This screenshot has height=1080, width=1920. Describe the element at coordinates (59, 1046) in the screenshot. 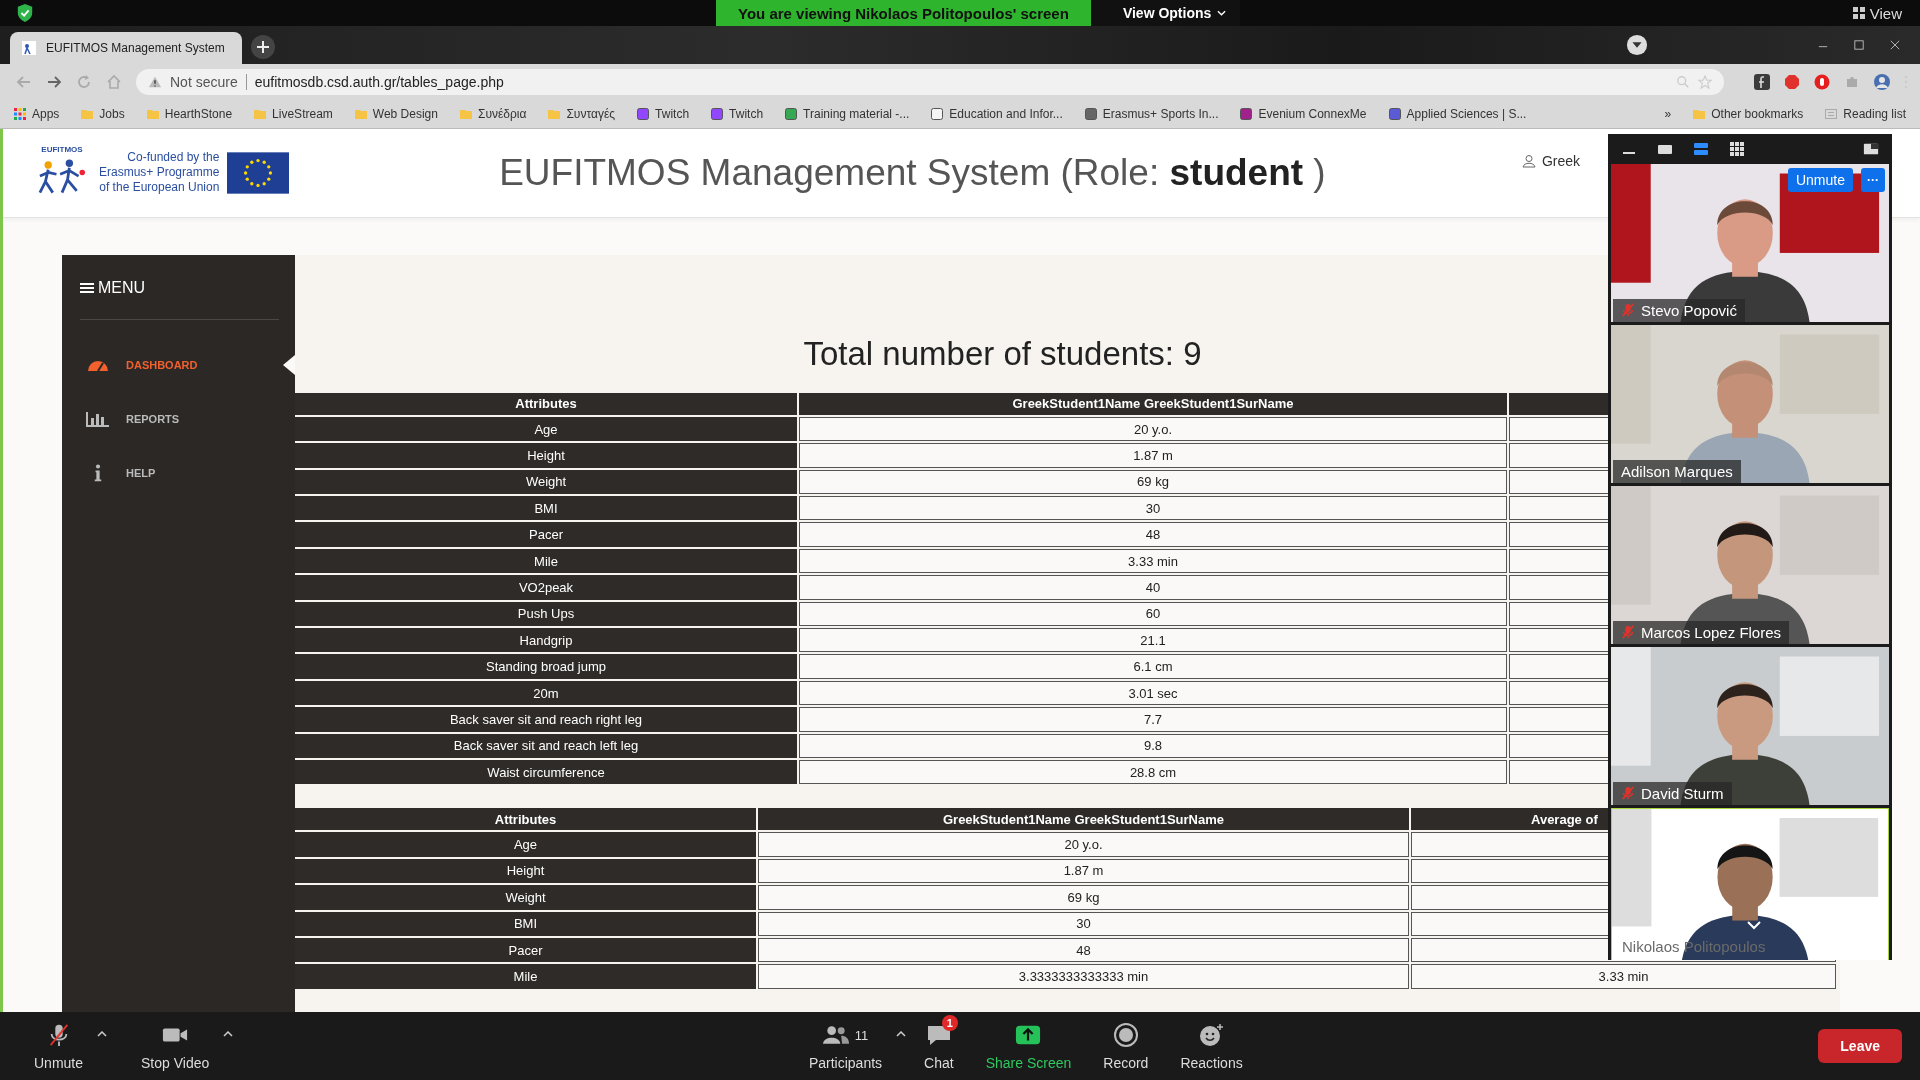

I see `toolbar-button: Unmute` at that location.